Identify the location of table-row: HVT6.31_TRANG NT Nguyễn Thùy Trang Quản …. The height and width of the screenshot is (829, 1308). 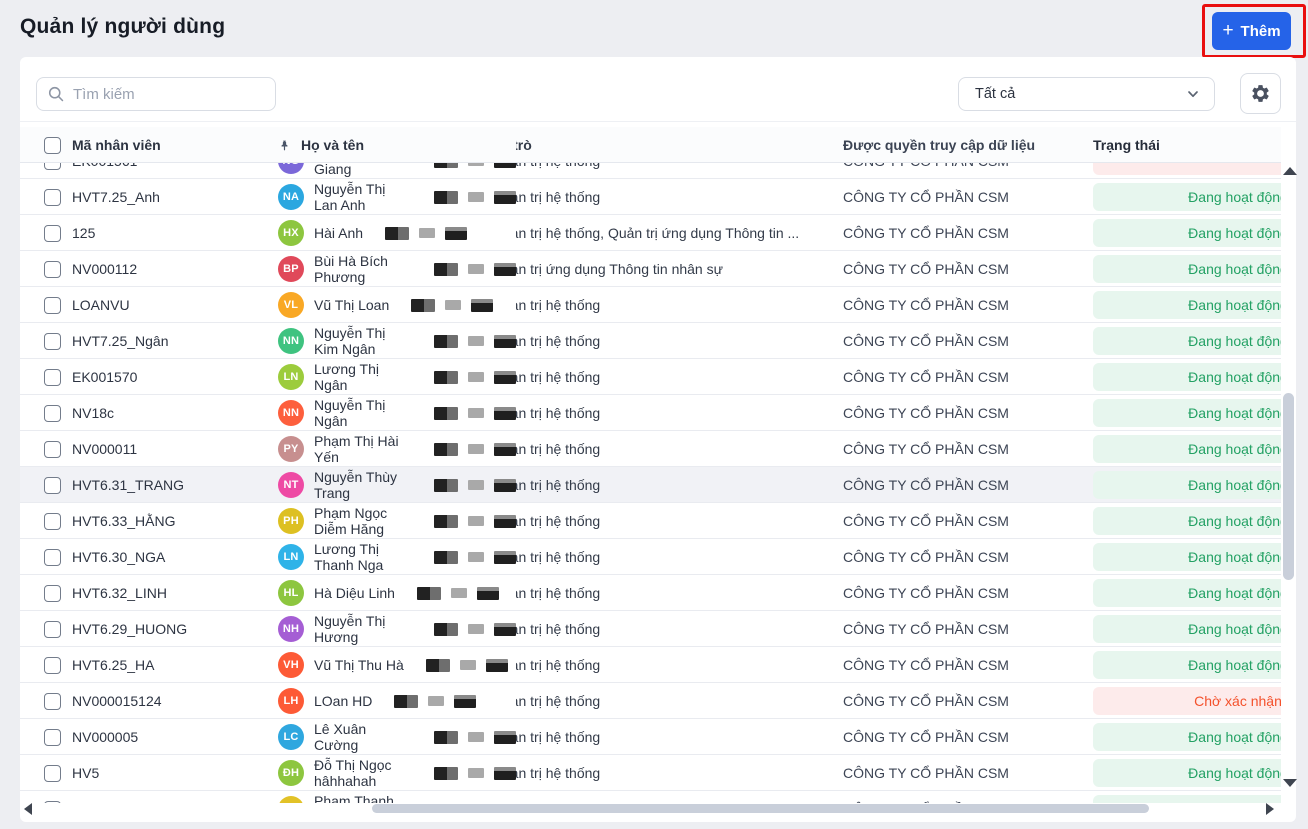
(650, 485).